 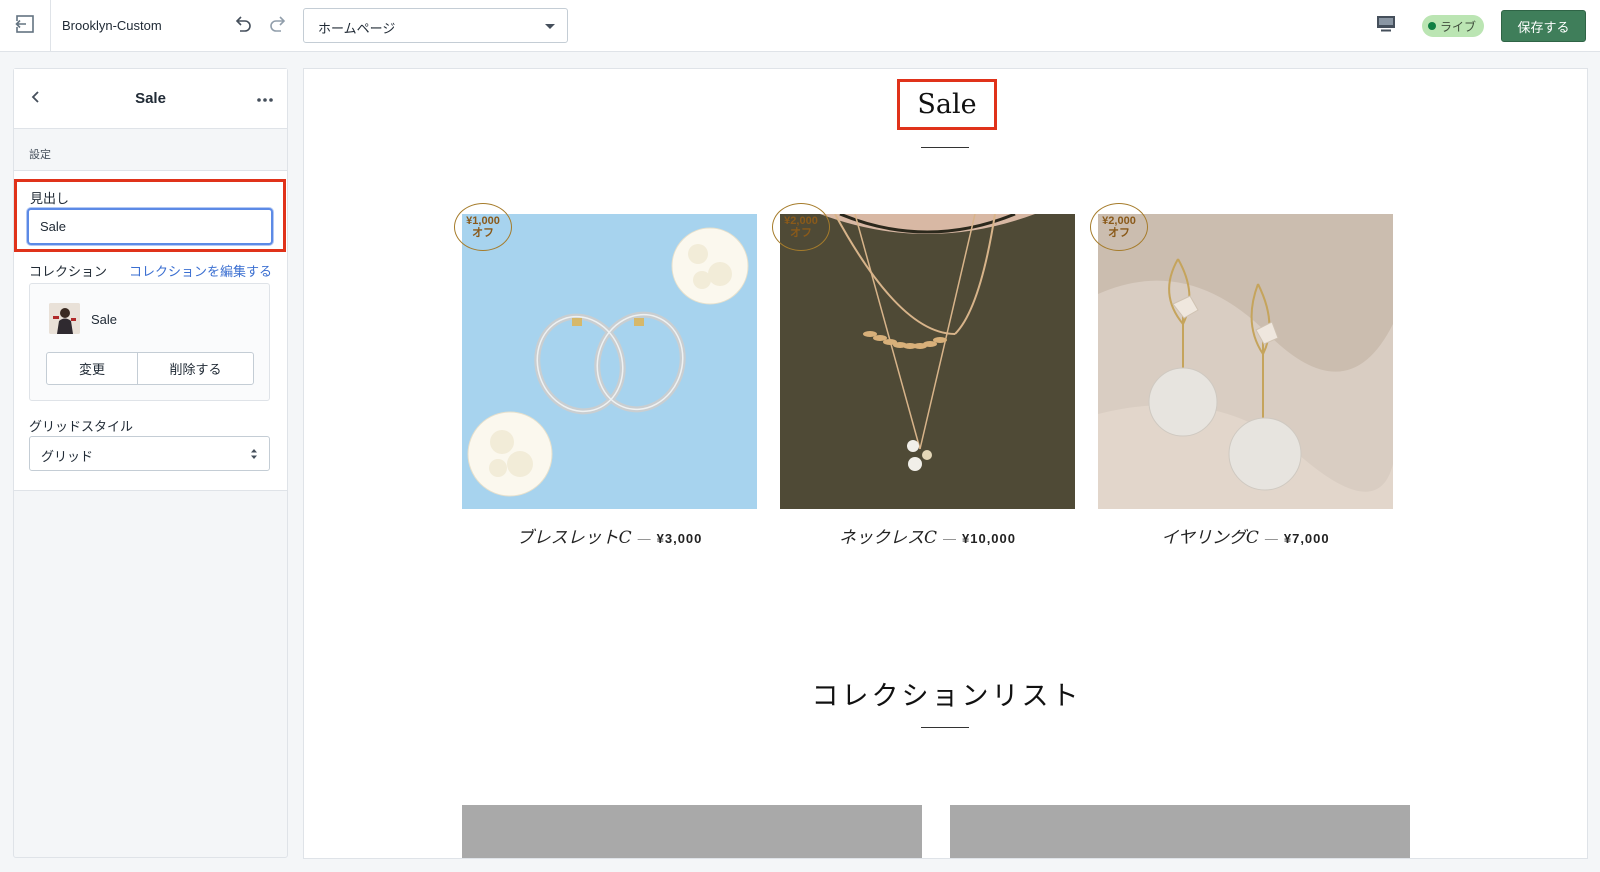 What do you see at coordinates (946, 696) in the screenshot?
I see `collection-list-title: コレクションリスト` at bounding box center [946, 696].